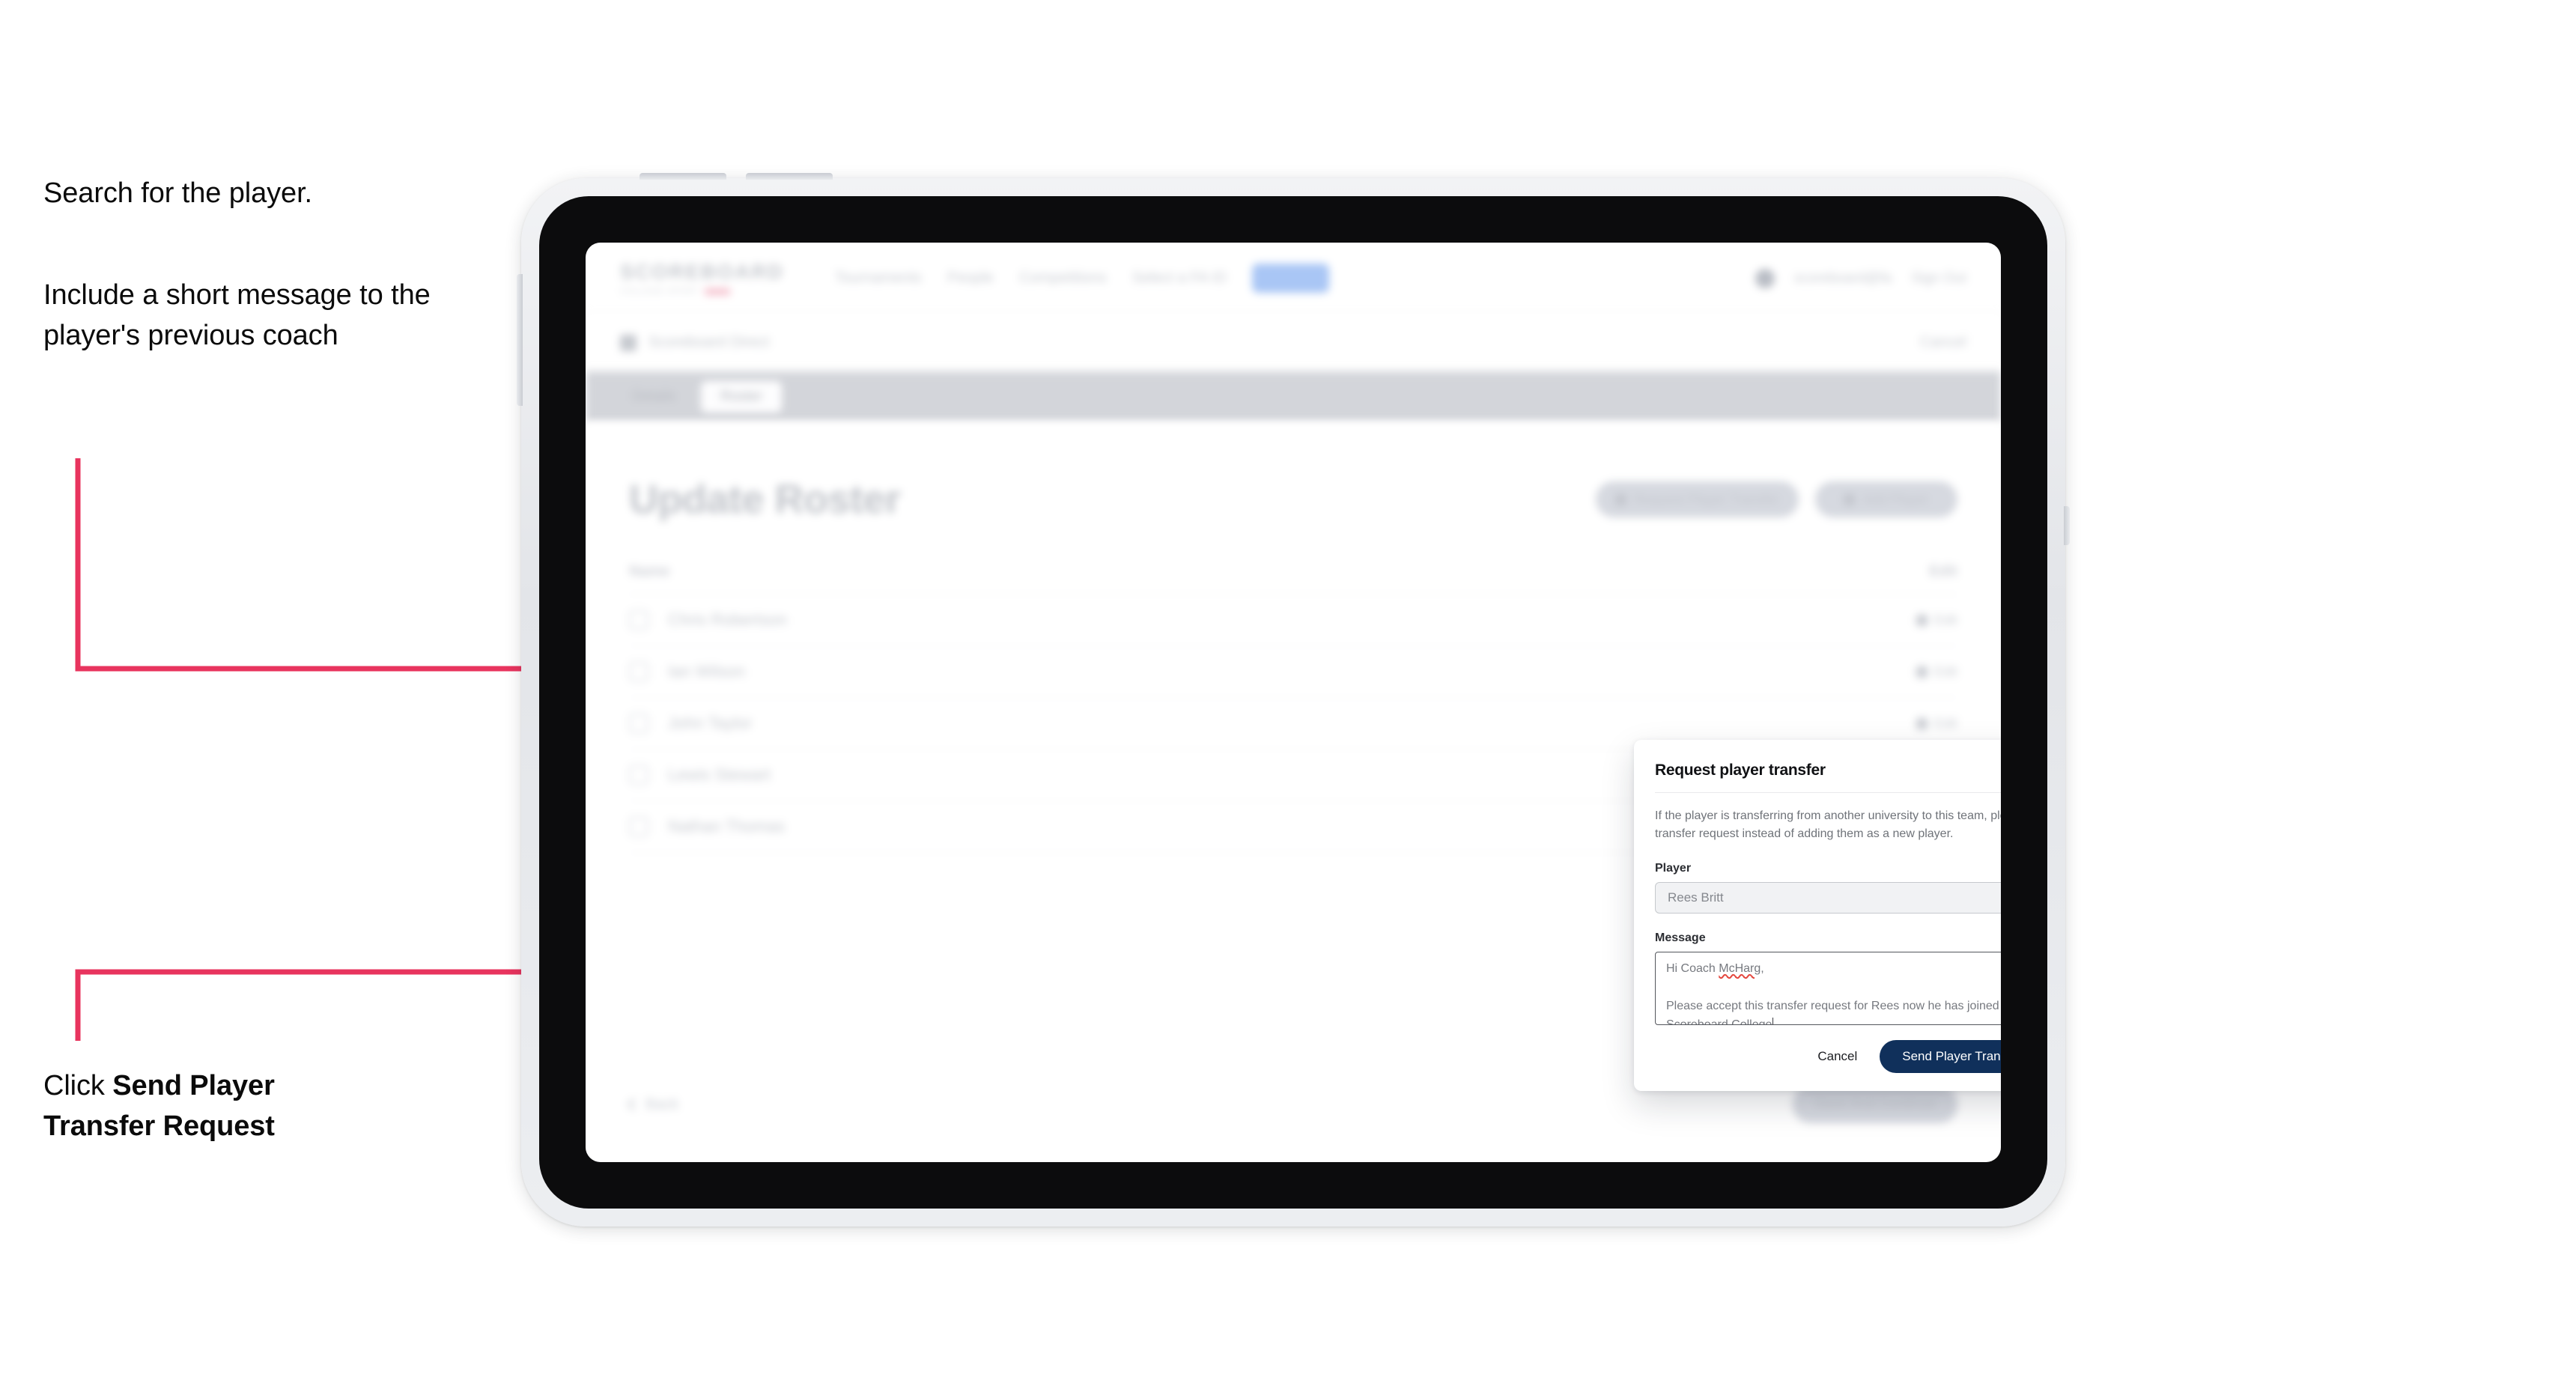  What do you see at coordinates (2067, 525) in the screenshot?
I see `smart-connector` at bounding box center [2067, 525].